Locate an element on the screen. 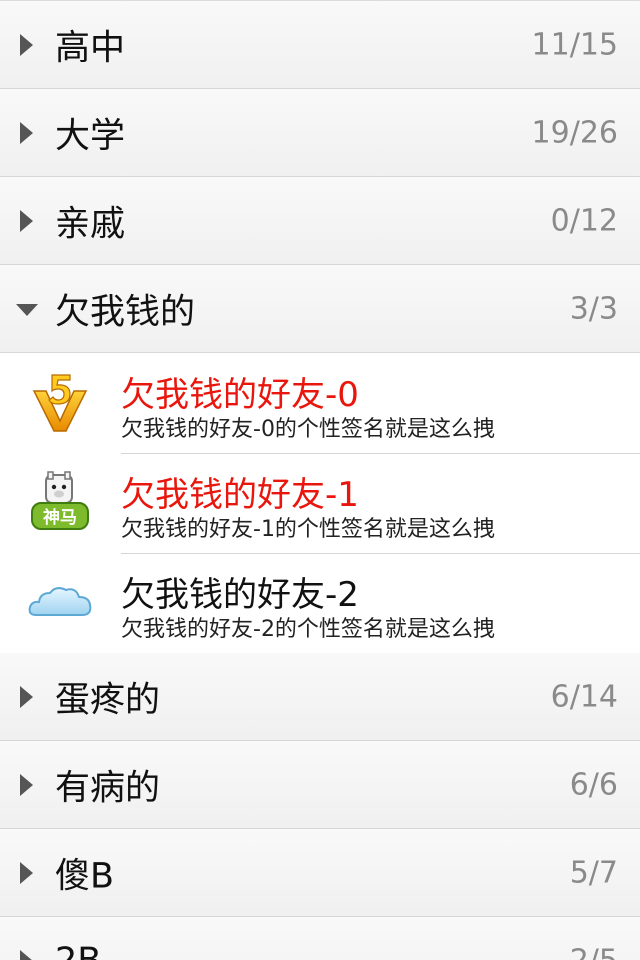 The image size is (640, 960). friend-signature: 欠我钱的好友-2的个性签名就是这么拽 is located at coordinates (308, 629).